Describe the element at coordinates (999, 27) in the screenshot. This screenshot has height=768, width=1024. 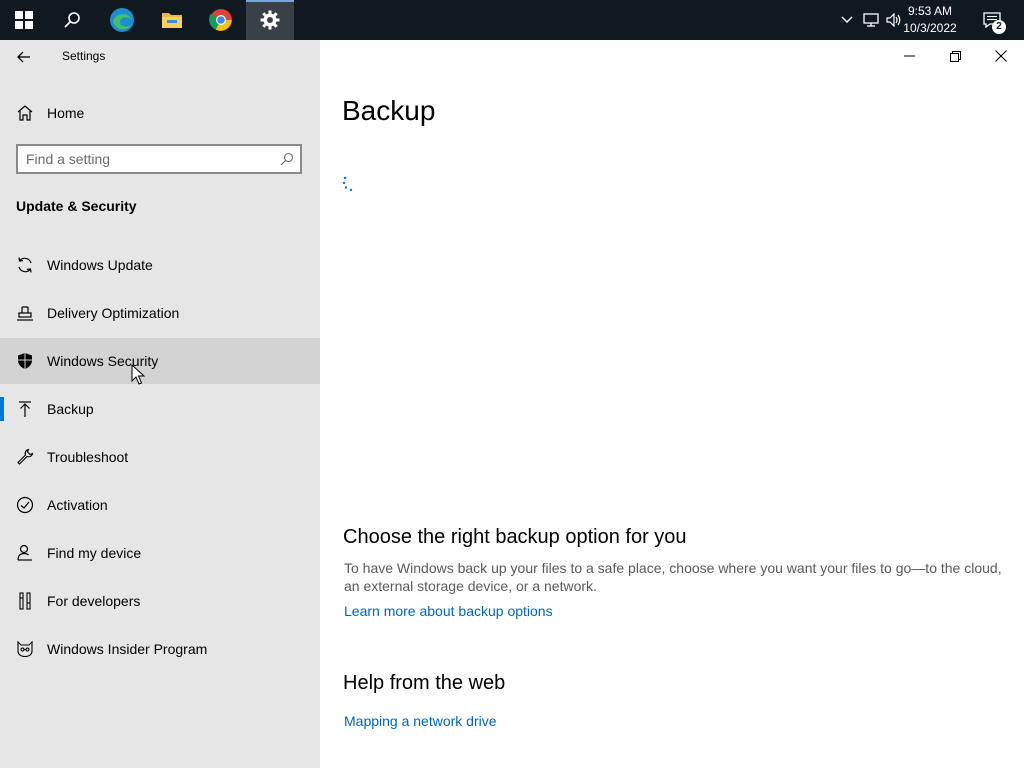
I see `notification-count-badge: 2` at that location.